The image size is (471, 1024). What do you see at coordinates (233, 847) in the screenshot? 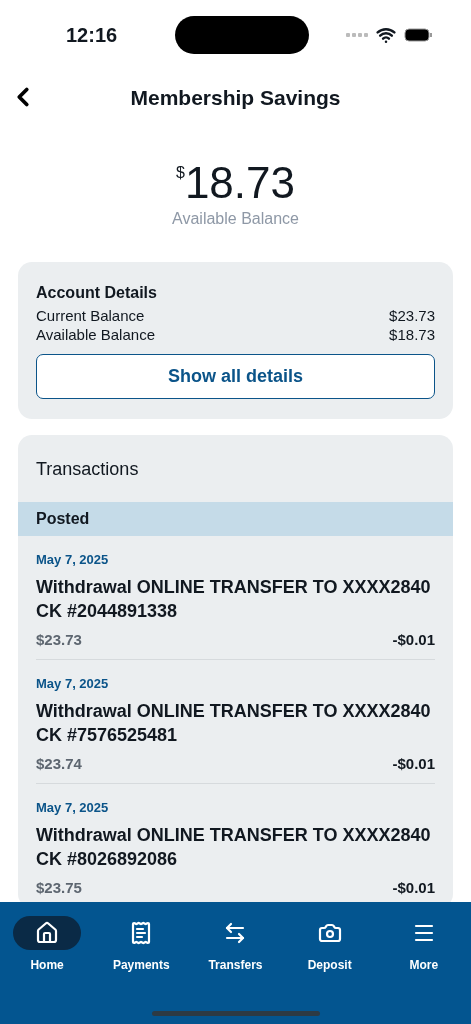
I see `transaction-description: Withdrawal ONLINE TRANSFER TO XXXX2840 CK #8026892086` at bounding box center [233, 847].